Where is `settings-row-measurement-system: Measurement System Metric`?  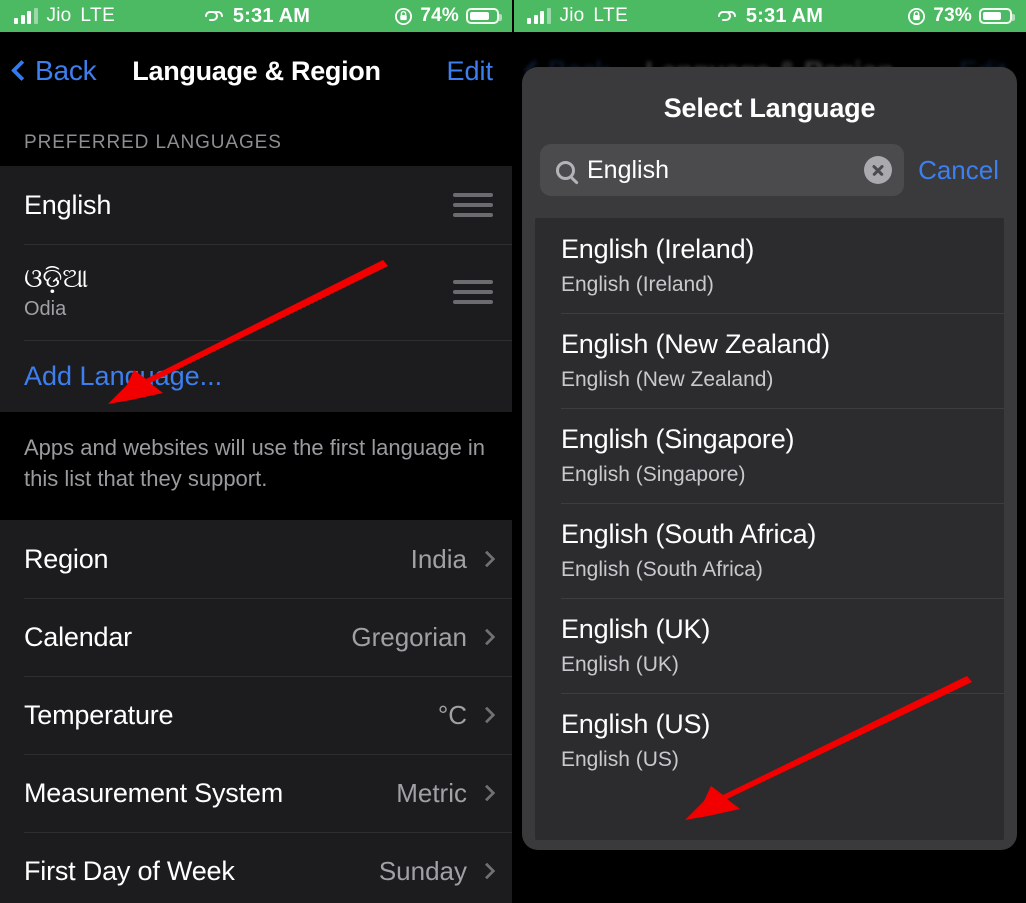
settings-row-measurement-system: Measurement System Metric is located at coordinates (256, 793).